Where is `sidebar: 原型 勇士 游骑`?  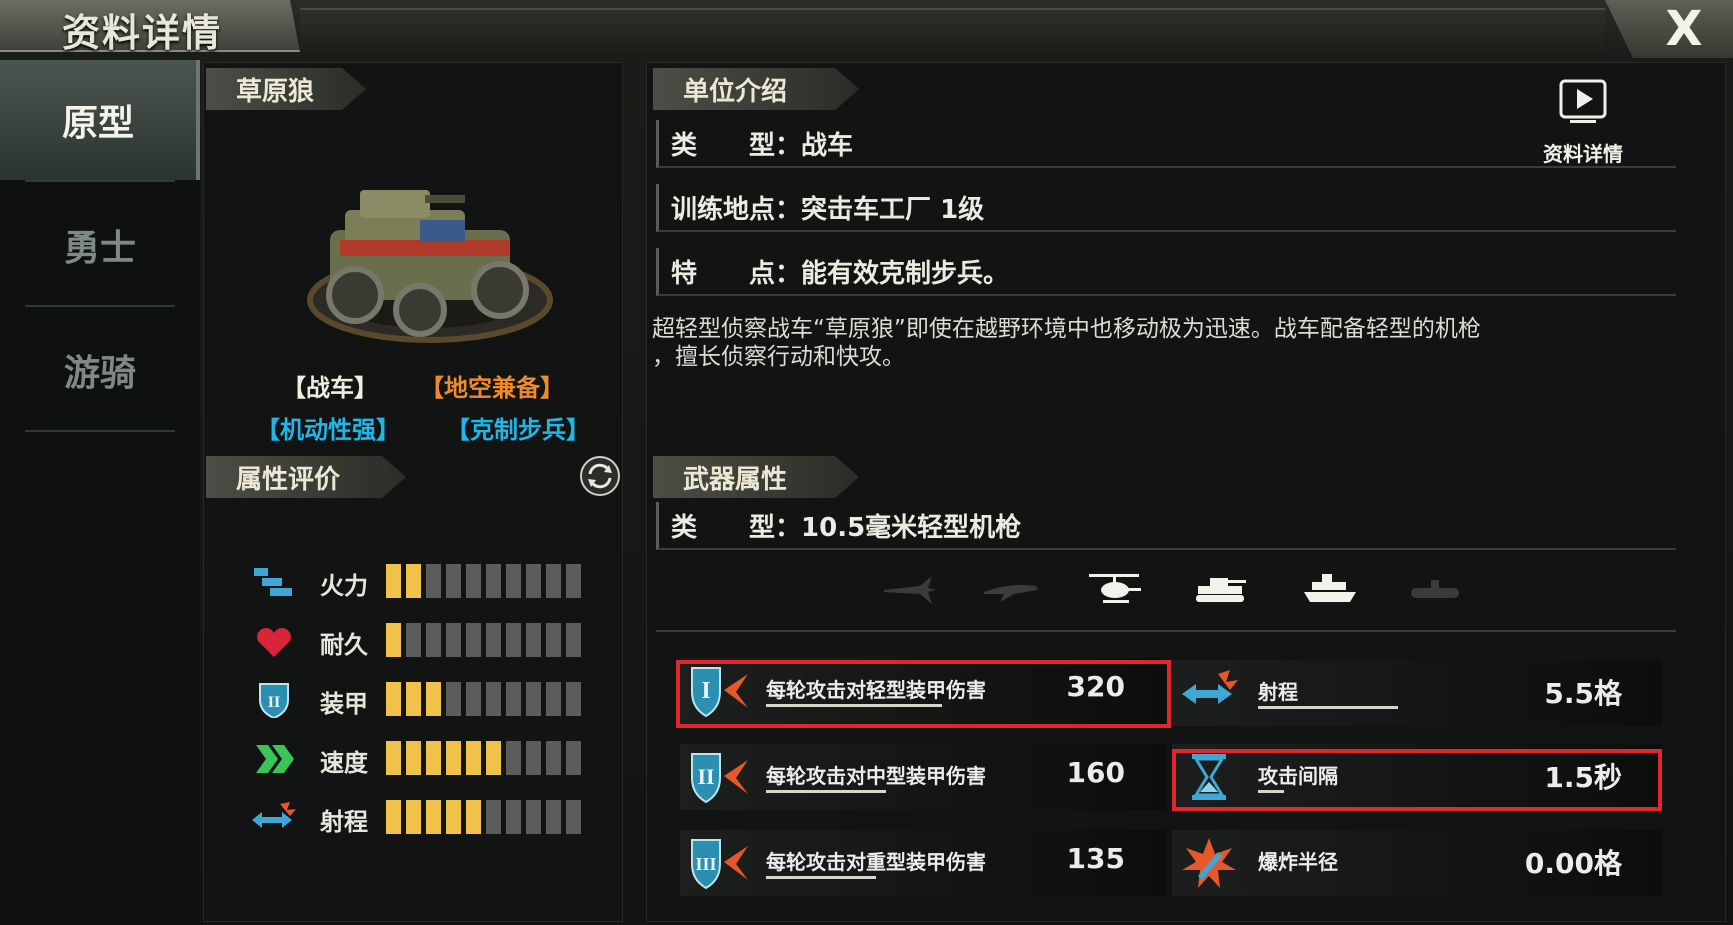
sidebar: 原型 勇士 游骑 is located at coordinates (100, 492).